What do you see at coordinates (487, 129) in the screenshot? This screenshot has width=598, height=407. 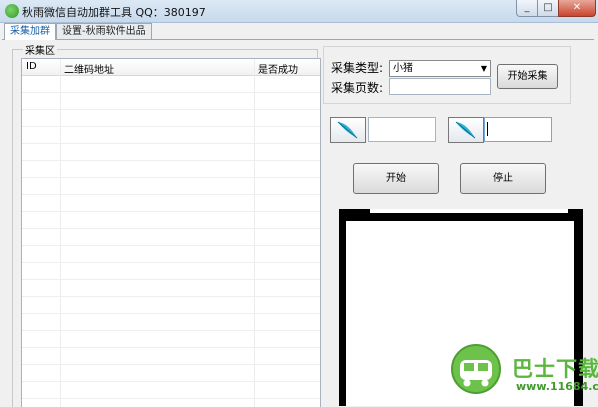 I see `text-caret` at bounding box center [487, 129].